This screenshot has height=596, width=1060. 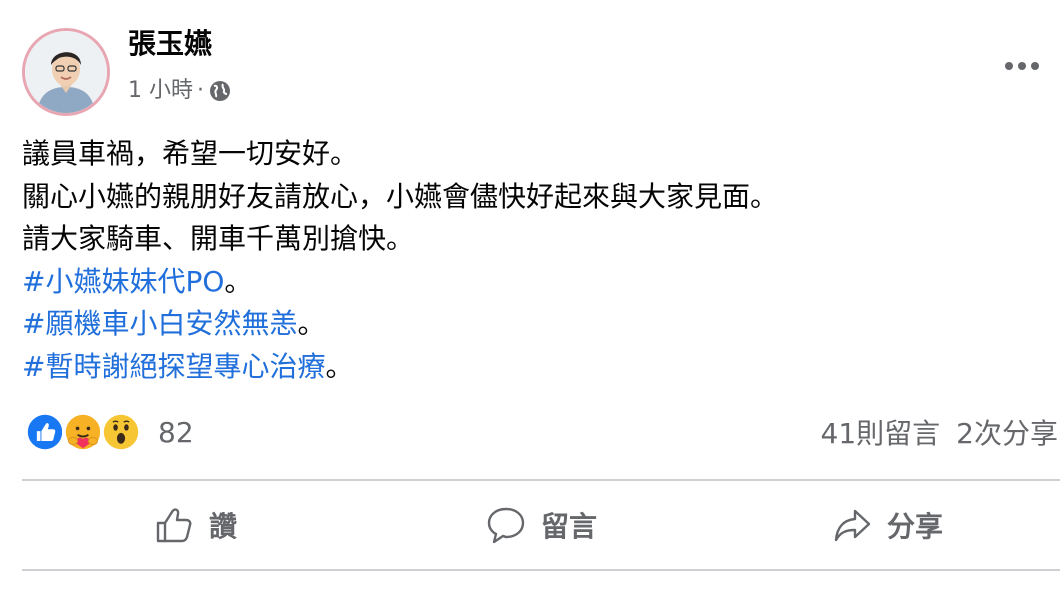 I want to click on share-icon, so click(x=852, y=525).